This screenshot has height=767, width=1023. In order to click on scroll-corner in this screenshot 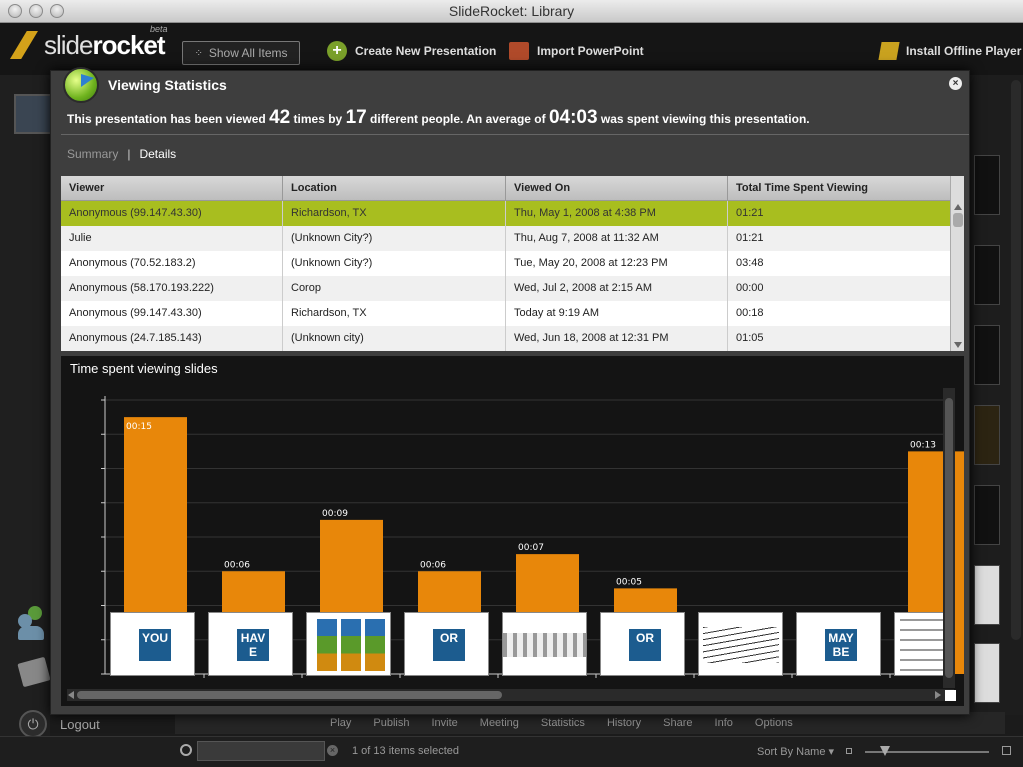, I will do `click(950, 695)`.